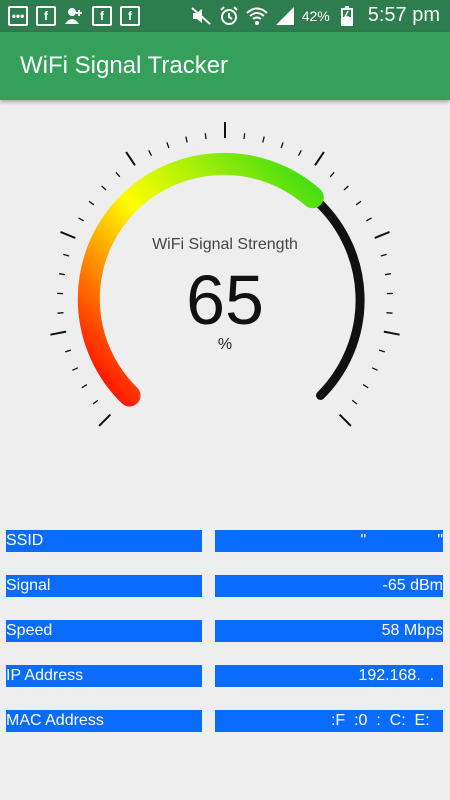 Image resolution: width=450 pixels, height=800 pixels. I want to click on system-icons: 42% 5:57 pm, so click(315, 15).